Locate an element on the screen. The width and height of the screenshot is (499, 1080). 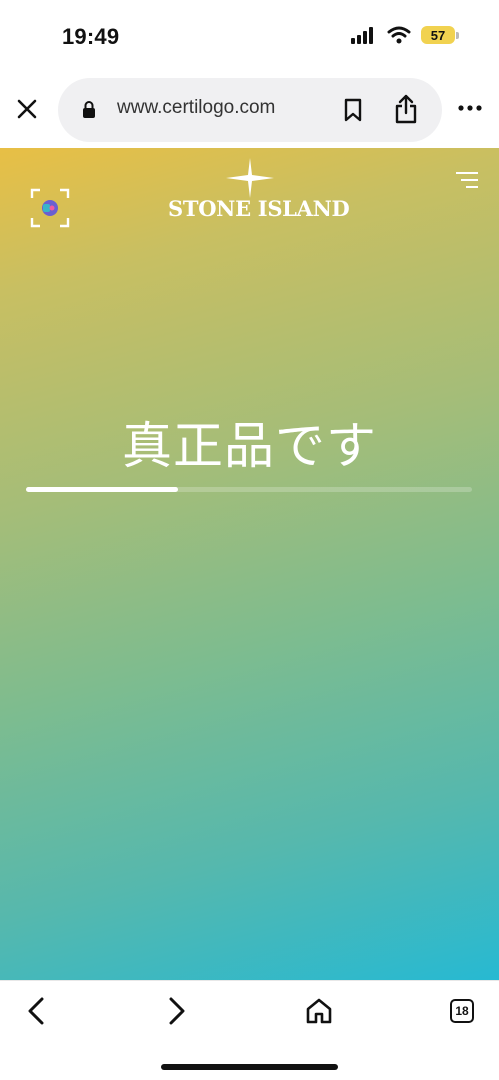
browser-toolbar: www.certilogo.com is located at coordinates (249, 110).